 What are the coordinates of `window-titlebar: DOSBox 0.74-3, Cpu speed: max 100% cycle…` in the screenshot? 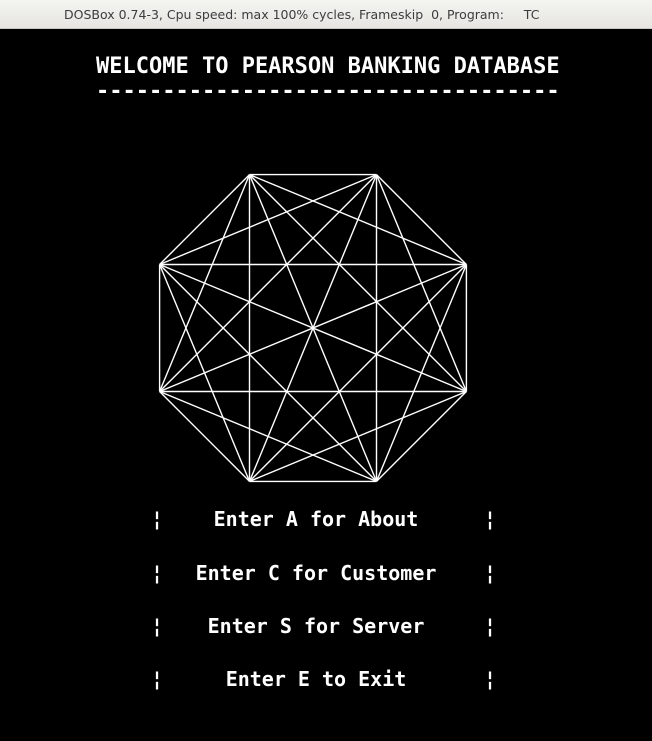 It's located at (326, 14).